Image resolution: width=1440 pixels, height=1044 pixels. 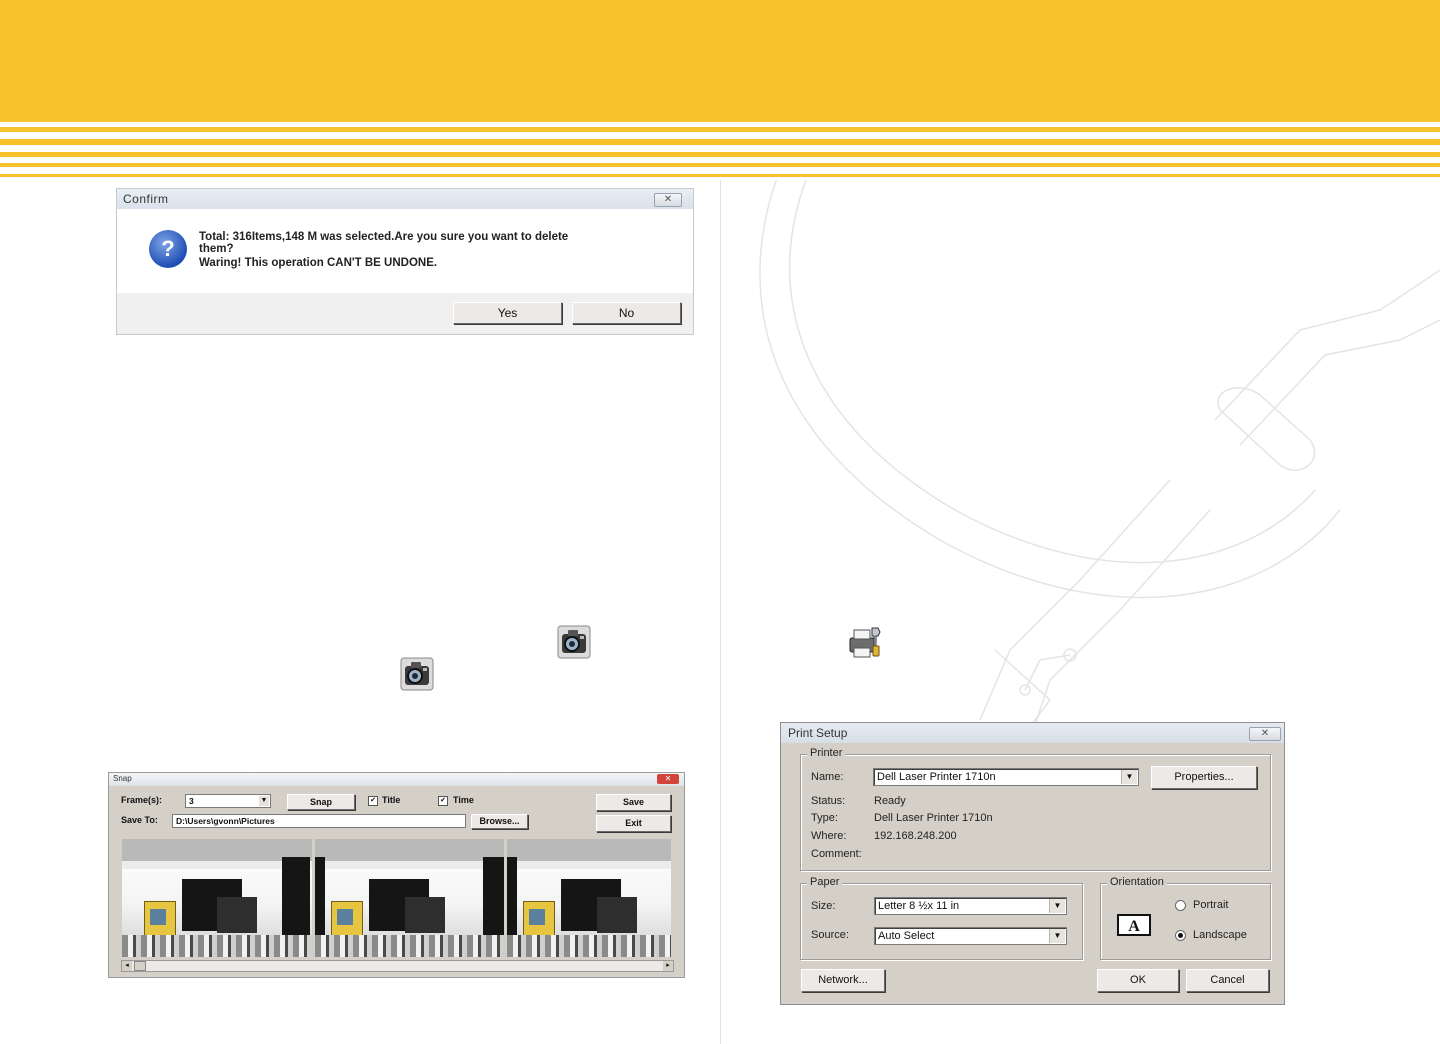 What do you see at coordinates (818, 733) in the screenshot?
I see `dialog-title: Print Setup` at bounding box center [818, 733].